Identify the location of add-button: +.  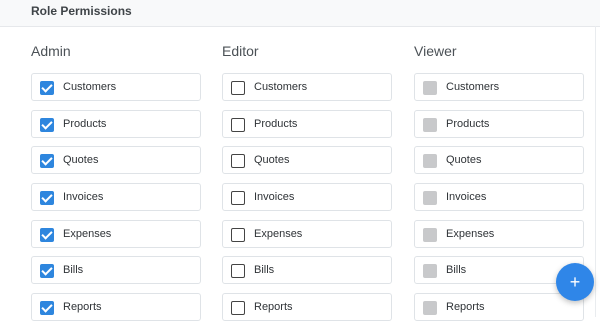
(575, 282).